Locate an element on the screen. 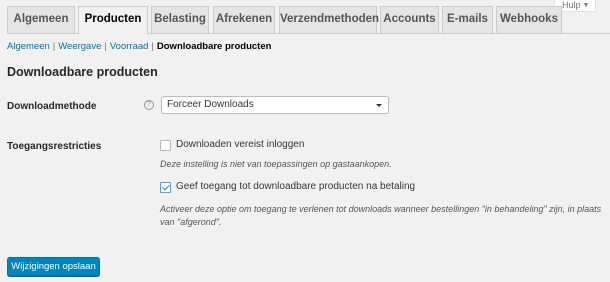  download-method-select: Forceer Downloads is located at coordinates (275, 105).